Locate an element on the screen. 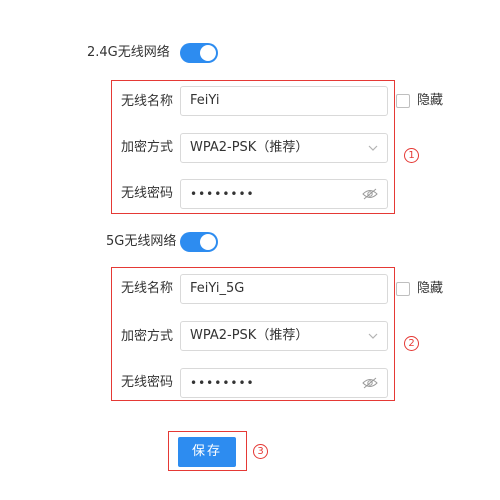 Image resolution: width=500 pixels, height=500 pixels. annotation-marker-1: 1 is located at coordinates (411, 155).